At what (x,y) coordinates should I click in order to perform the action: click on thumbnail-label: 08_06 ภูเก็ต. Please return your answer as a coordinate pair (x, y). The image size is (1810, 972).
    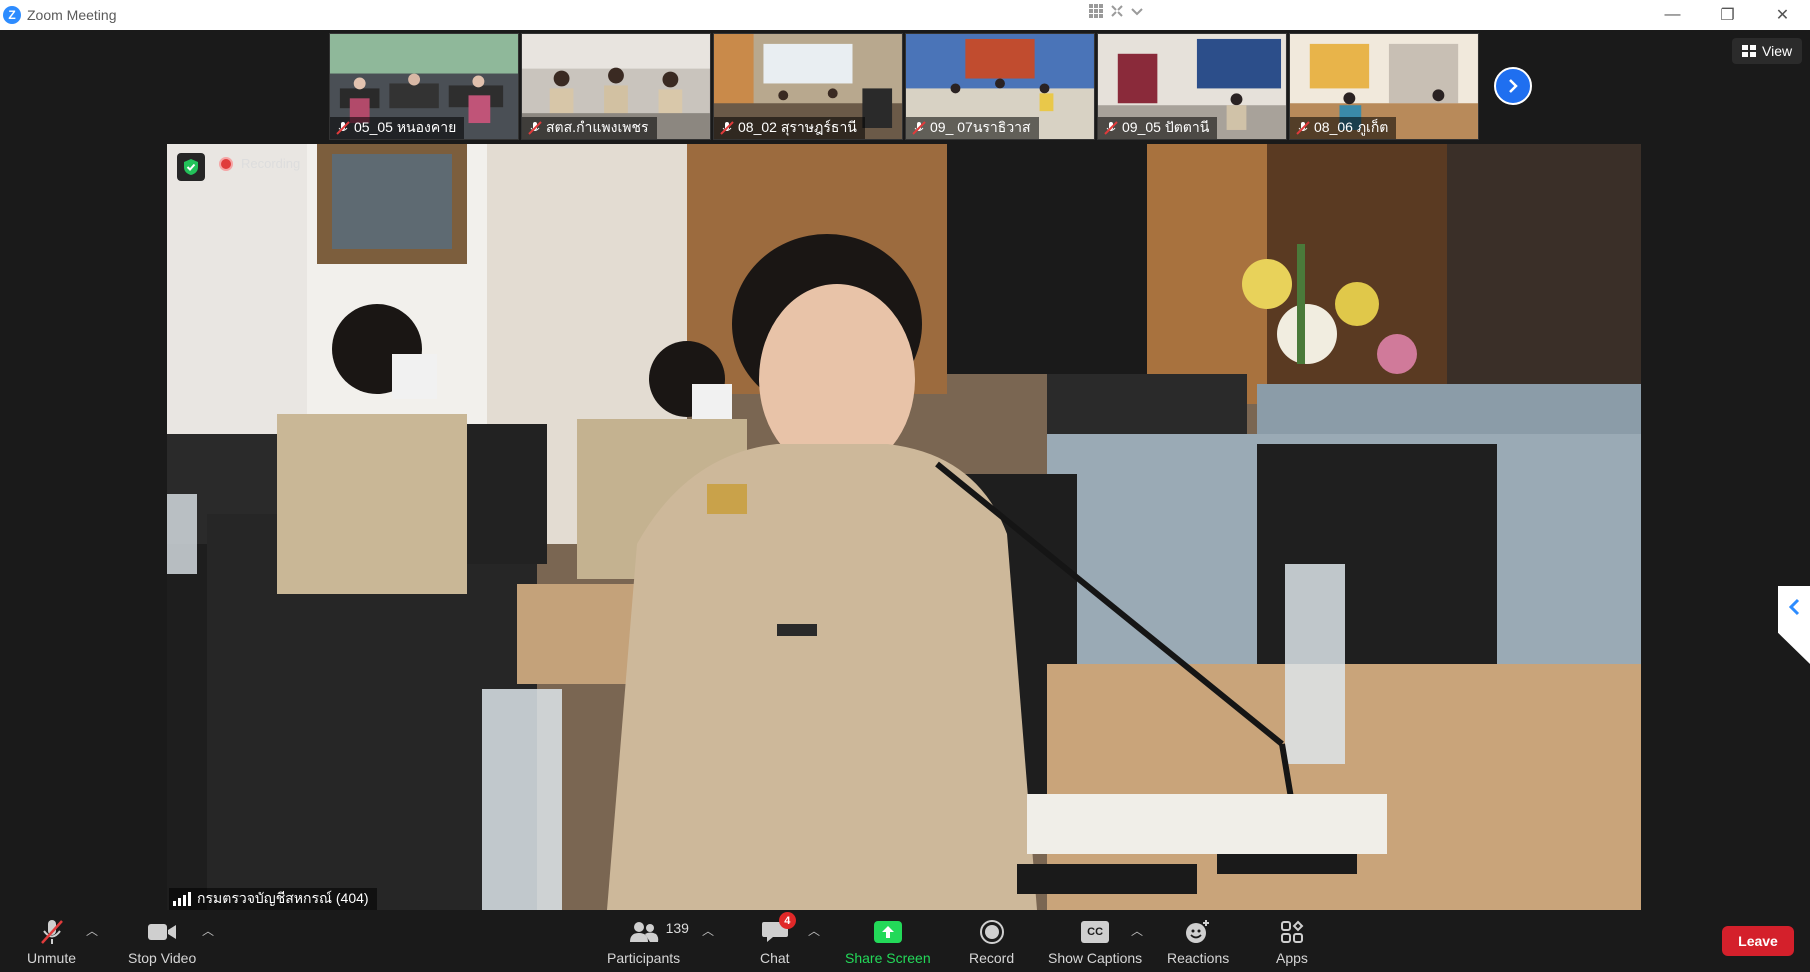
    Looking at the image, I should click on (1343, 128).